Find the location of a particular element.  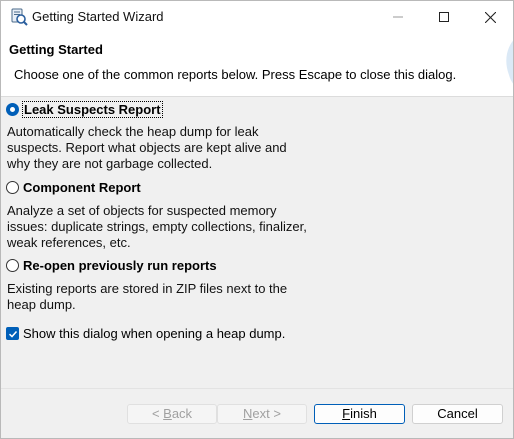

minimize-button is located at coordinates (398, 17).